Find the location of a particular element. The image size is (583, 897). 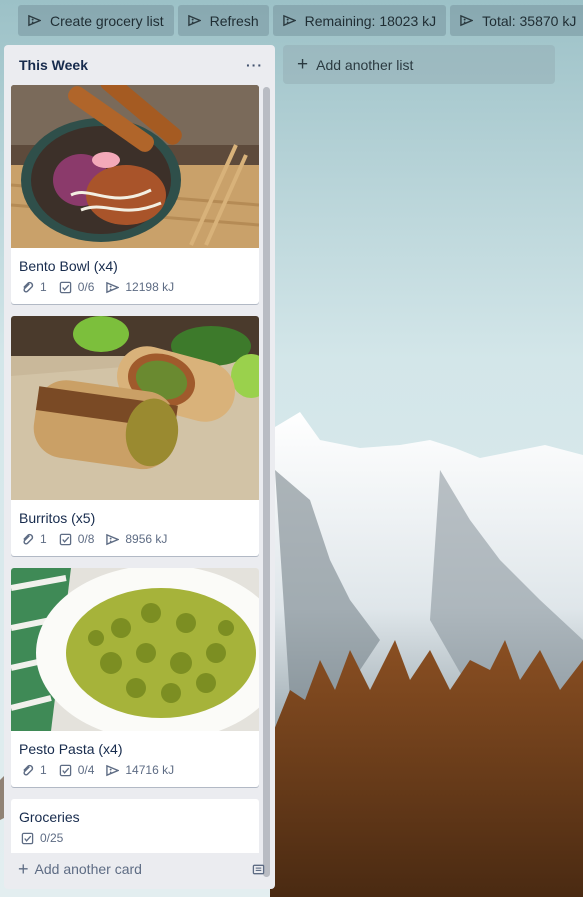

card-badges: 1 0/8 8956 kJ is located at coordinates (135, 544).